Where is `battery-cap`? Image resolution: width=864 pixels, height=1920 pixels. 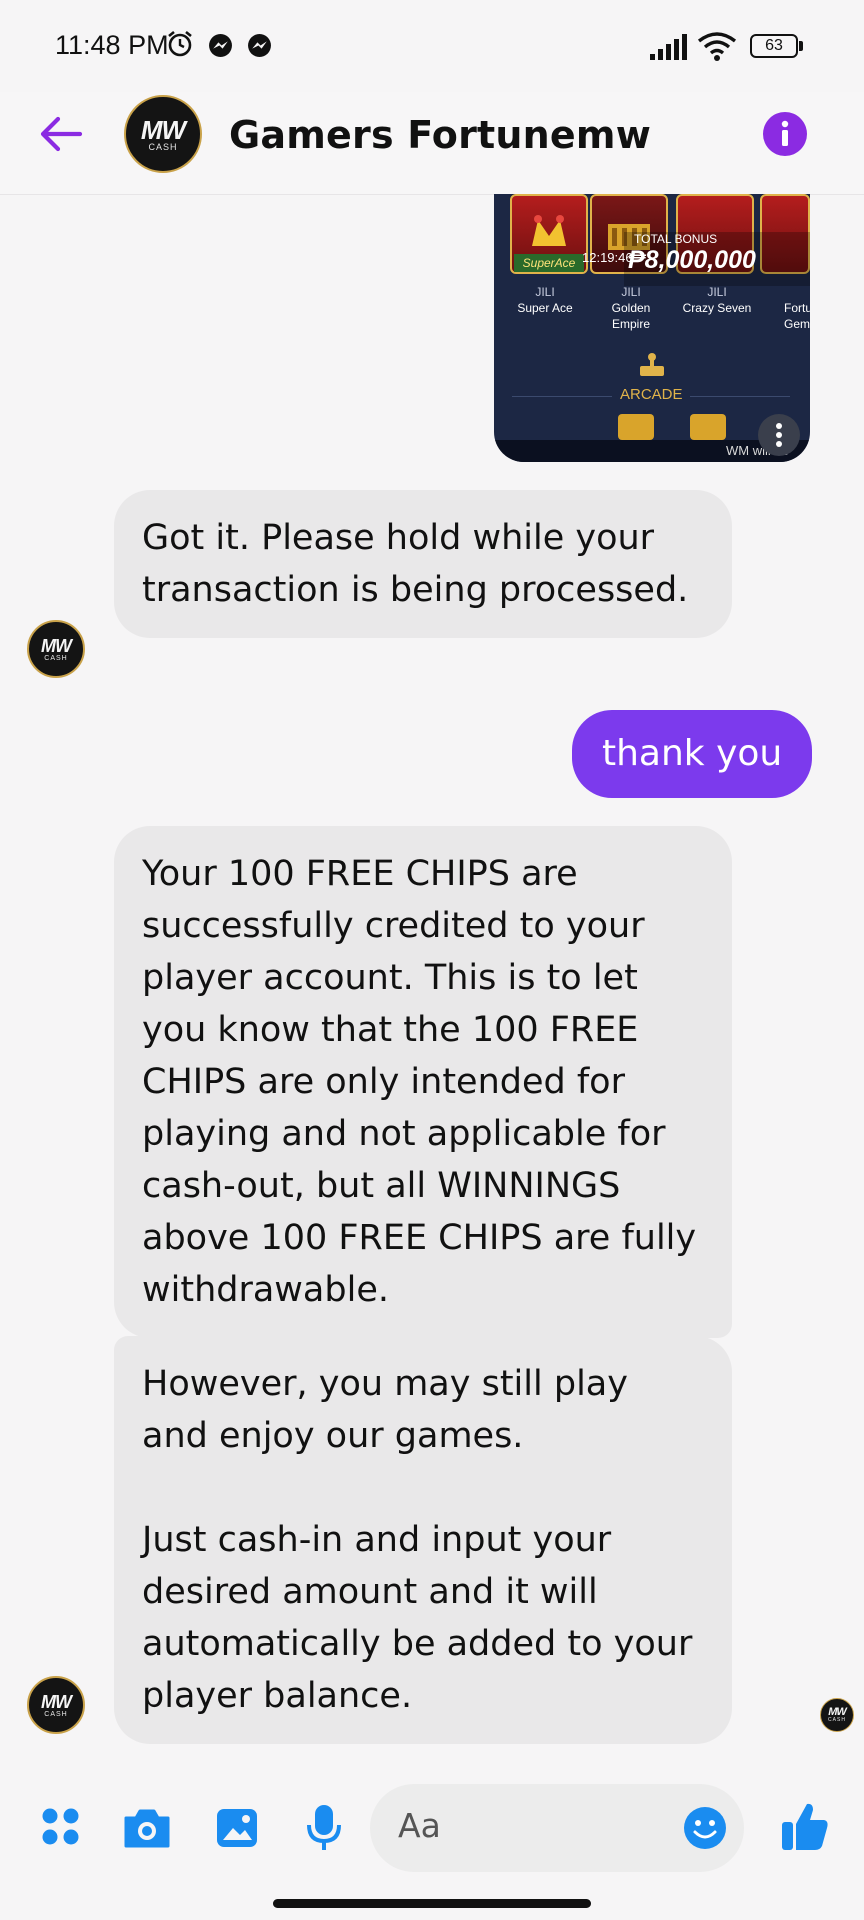
battery-cap is located at coordinates (801, 46).